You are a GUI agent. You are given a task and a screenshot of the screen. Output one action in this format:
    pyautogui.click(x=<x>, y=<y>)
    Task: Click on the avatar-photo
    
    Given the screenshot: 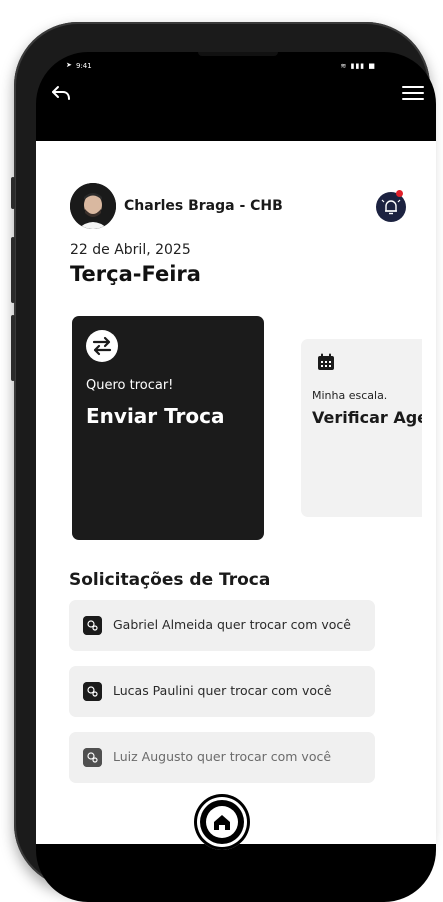 What is the action you would take?
    pyautogui.click(x=93, y=206)
    